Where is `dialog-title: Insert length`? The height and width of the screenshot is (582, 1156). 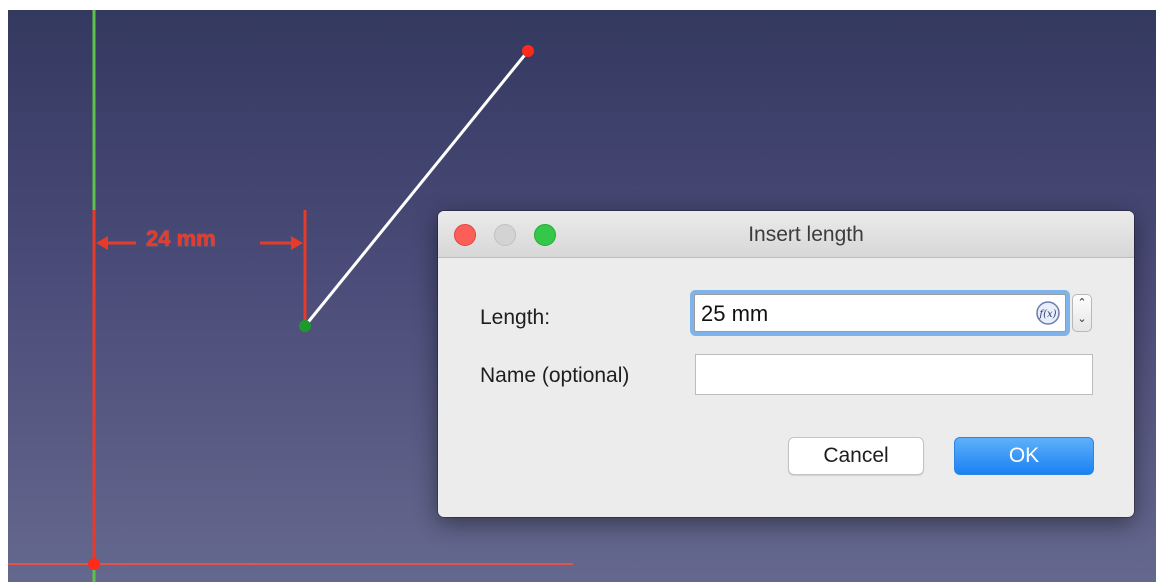
dialog-title: Insert length is located at coordinates (806, 234).